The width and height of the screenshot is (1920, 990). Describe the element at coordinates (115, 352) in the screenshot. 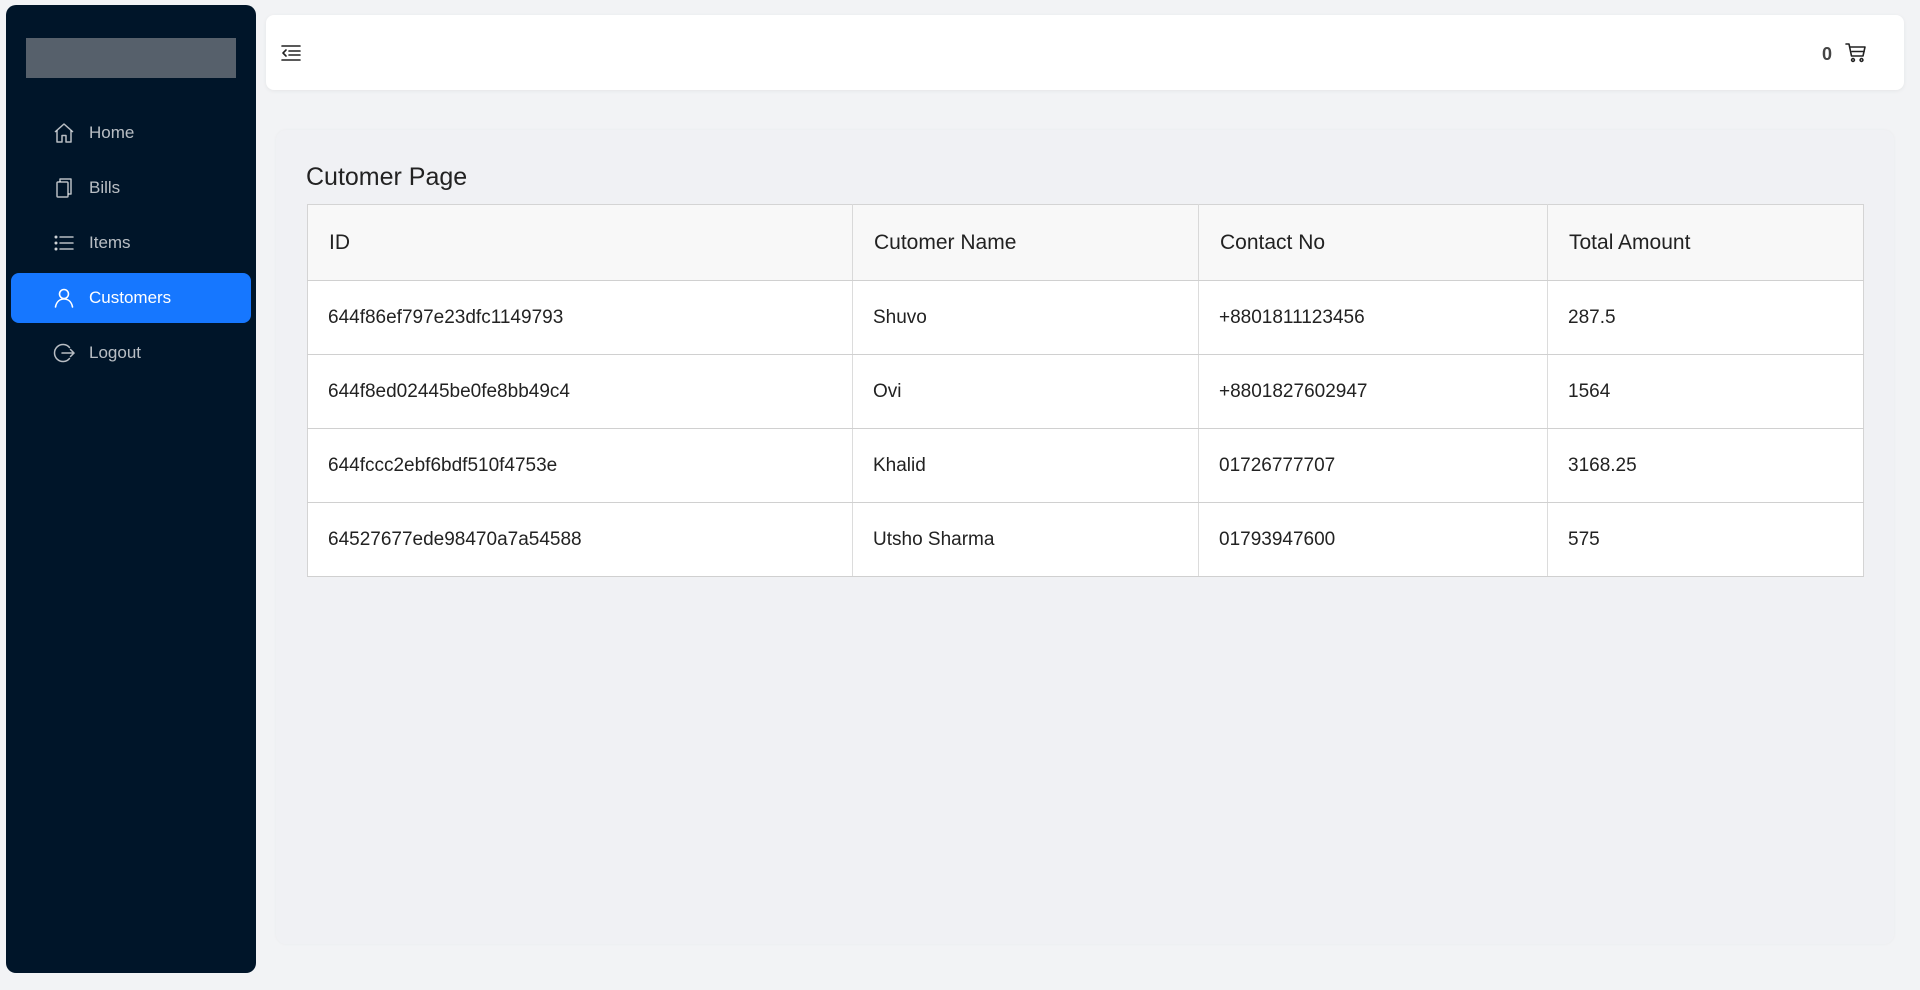

I see `sidebar-item-label: Logout` at that location.